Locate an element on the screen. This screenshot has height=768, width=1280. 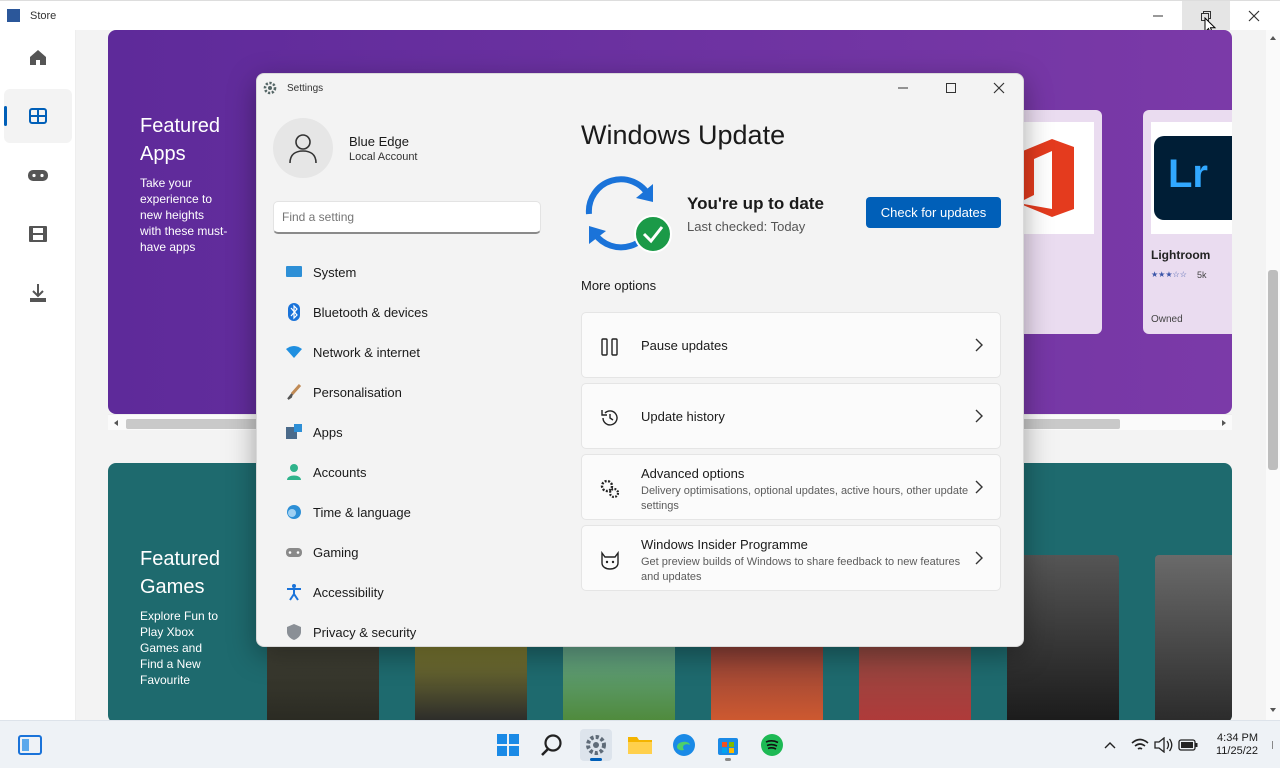
settings-minimize-button is located at coordinates (903, 88).